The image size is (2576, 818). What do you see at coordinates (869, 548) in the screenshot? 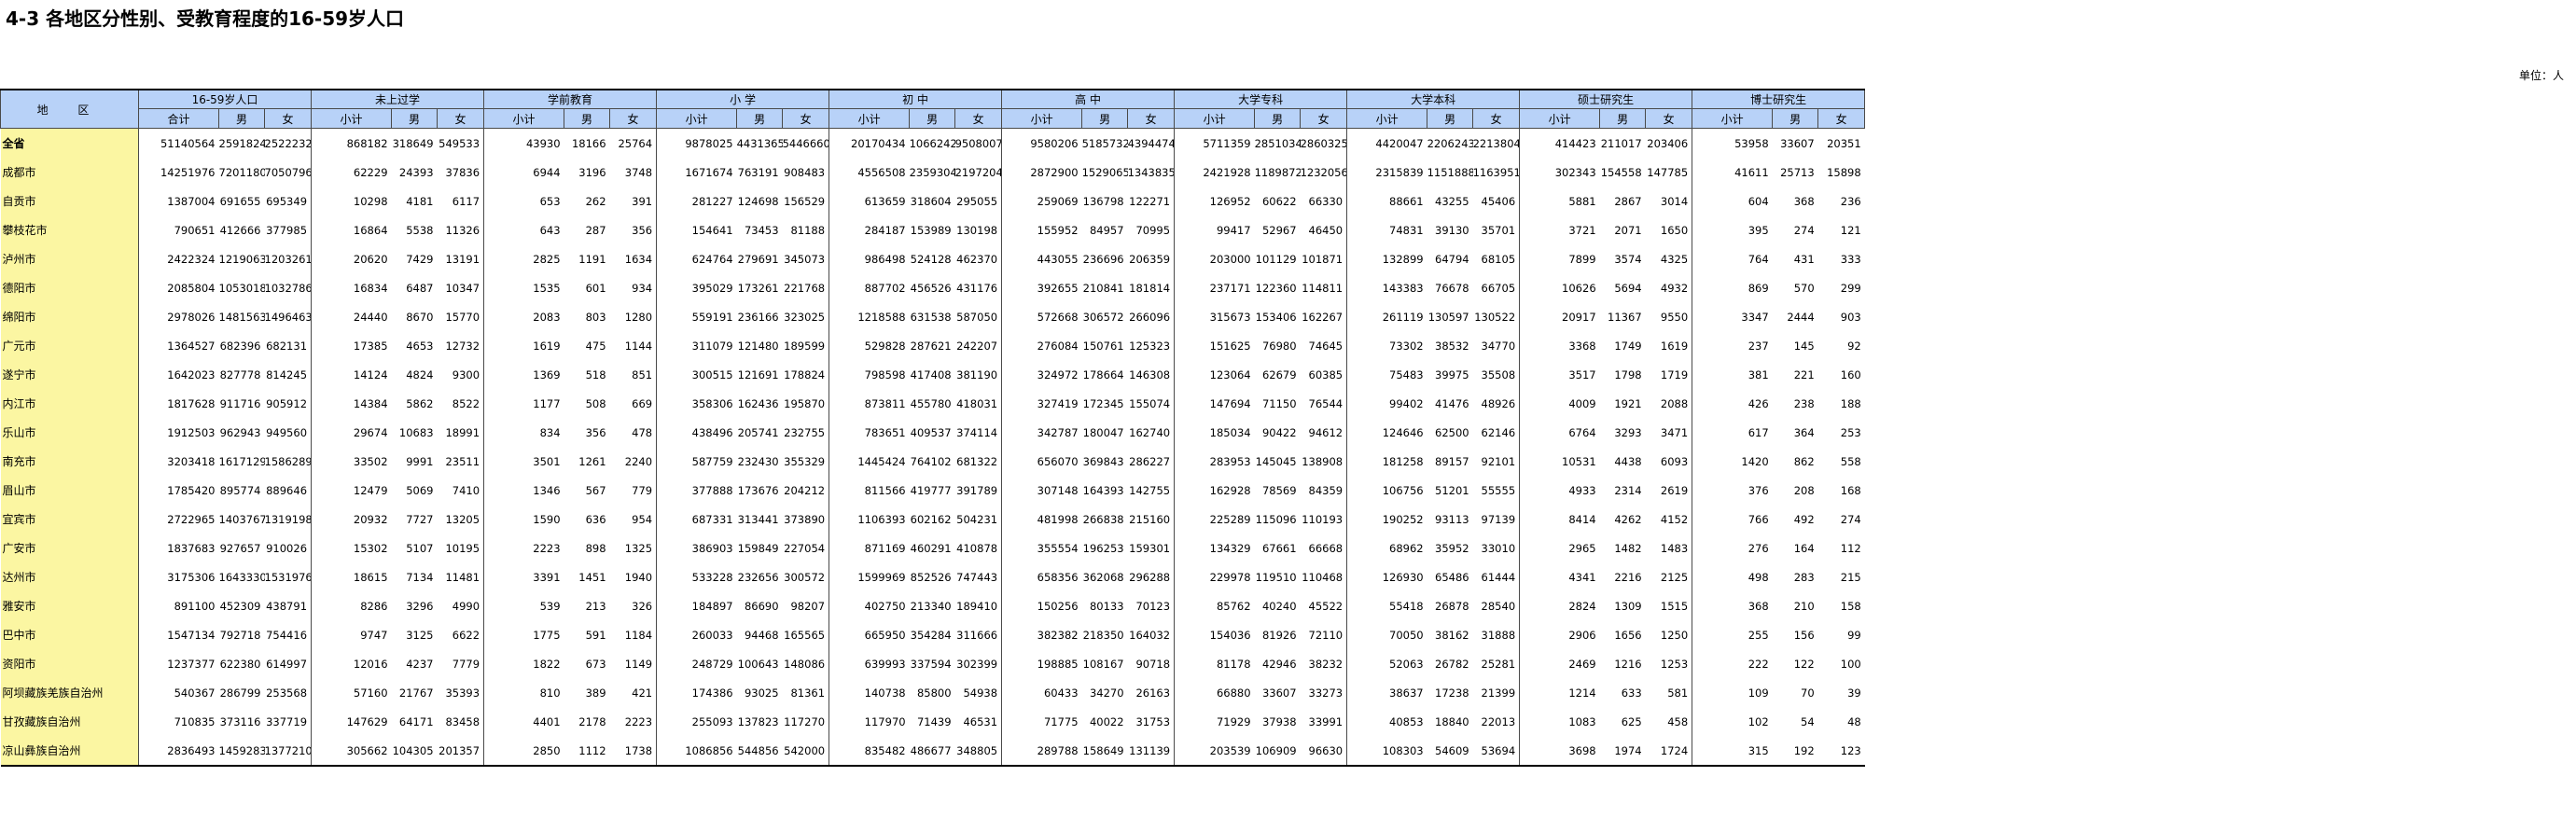
I see `value-cell: 871169` at bounding box center [869, 548].